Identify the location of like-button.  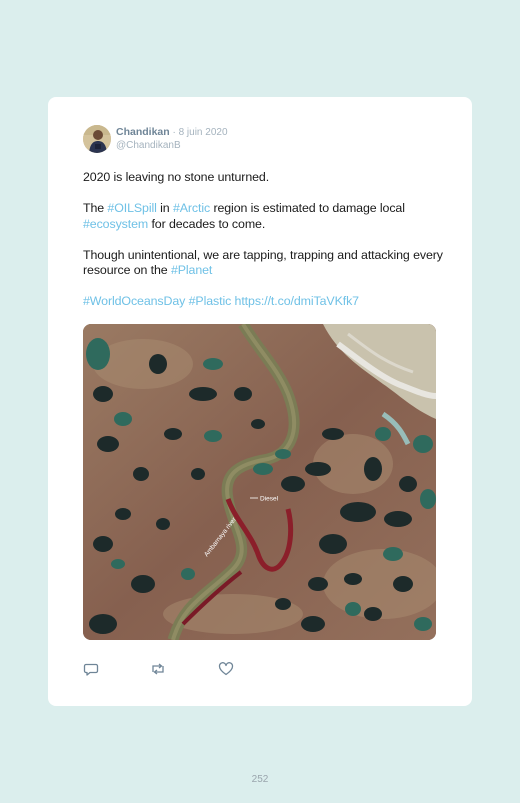
(226, 671).